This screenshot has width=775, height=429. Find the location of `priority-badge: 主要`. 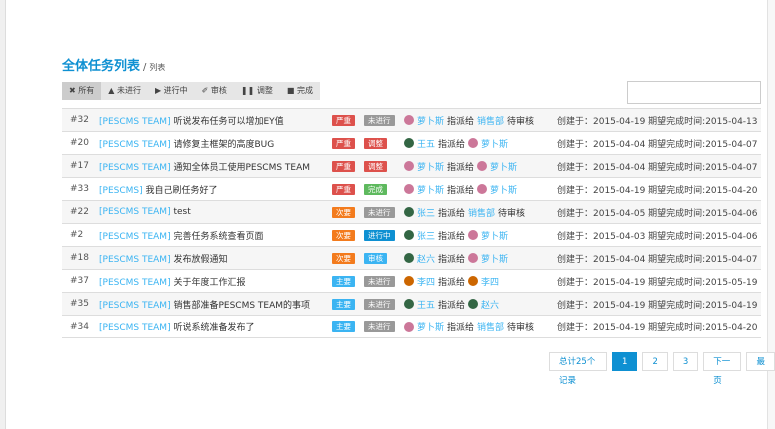

priority-badge: 主要 is located at coordinates (343, 304).